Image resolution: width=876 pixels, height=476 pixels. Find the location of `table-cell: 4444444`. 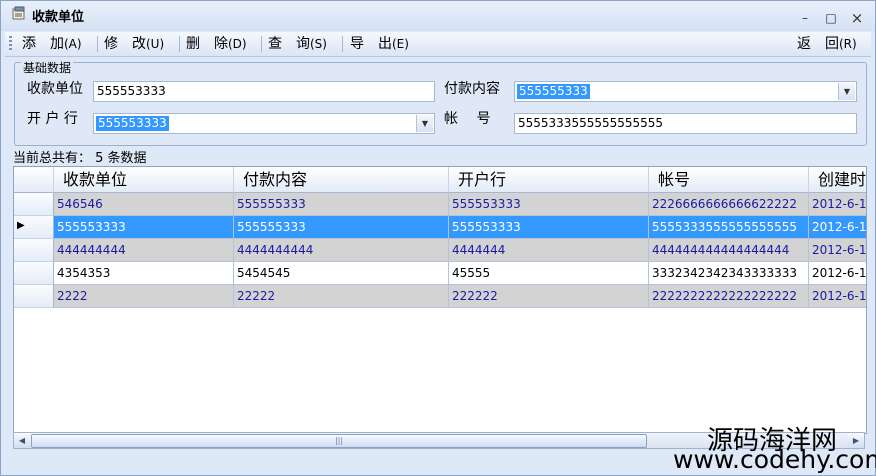

table-cell: 4444444 is located at coordinates (549, 250).